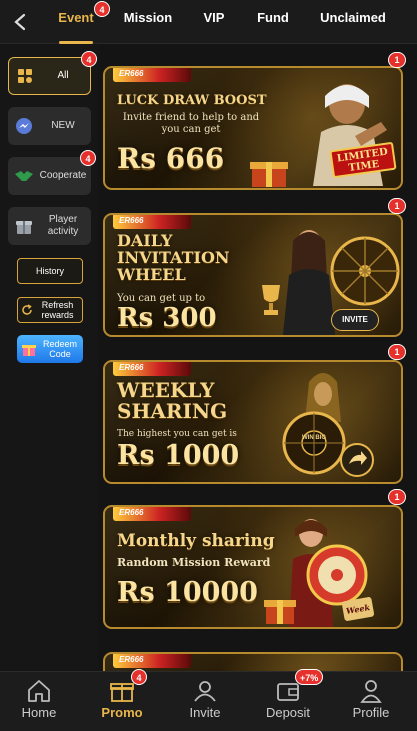  What do you see at coordinates (57, 310) in the screenshot?
I see `refresh-rewards-label: Refresh rewards` at bounding box center [57, 310].